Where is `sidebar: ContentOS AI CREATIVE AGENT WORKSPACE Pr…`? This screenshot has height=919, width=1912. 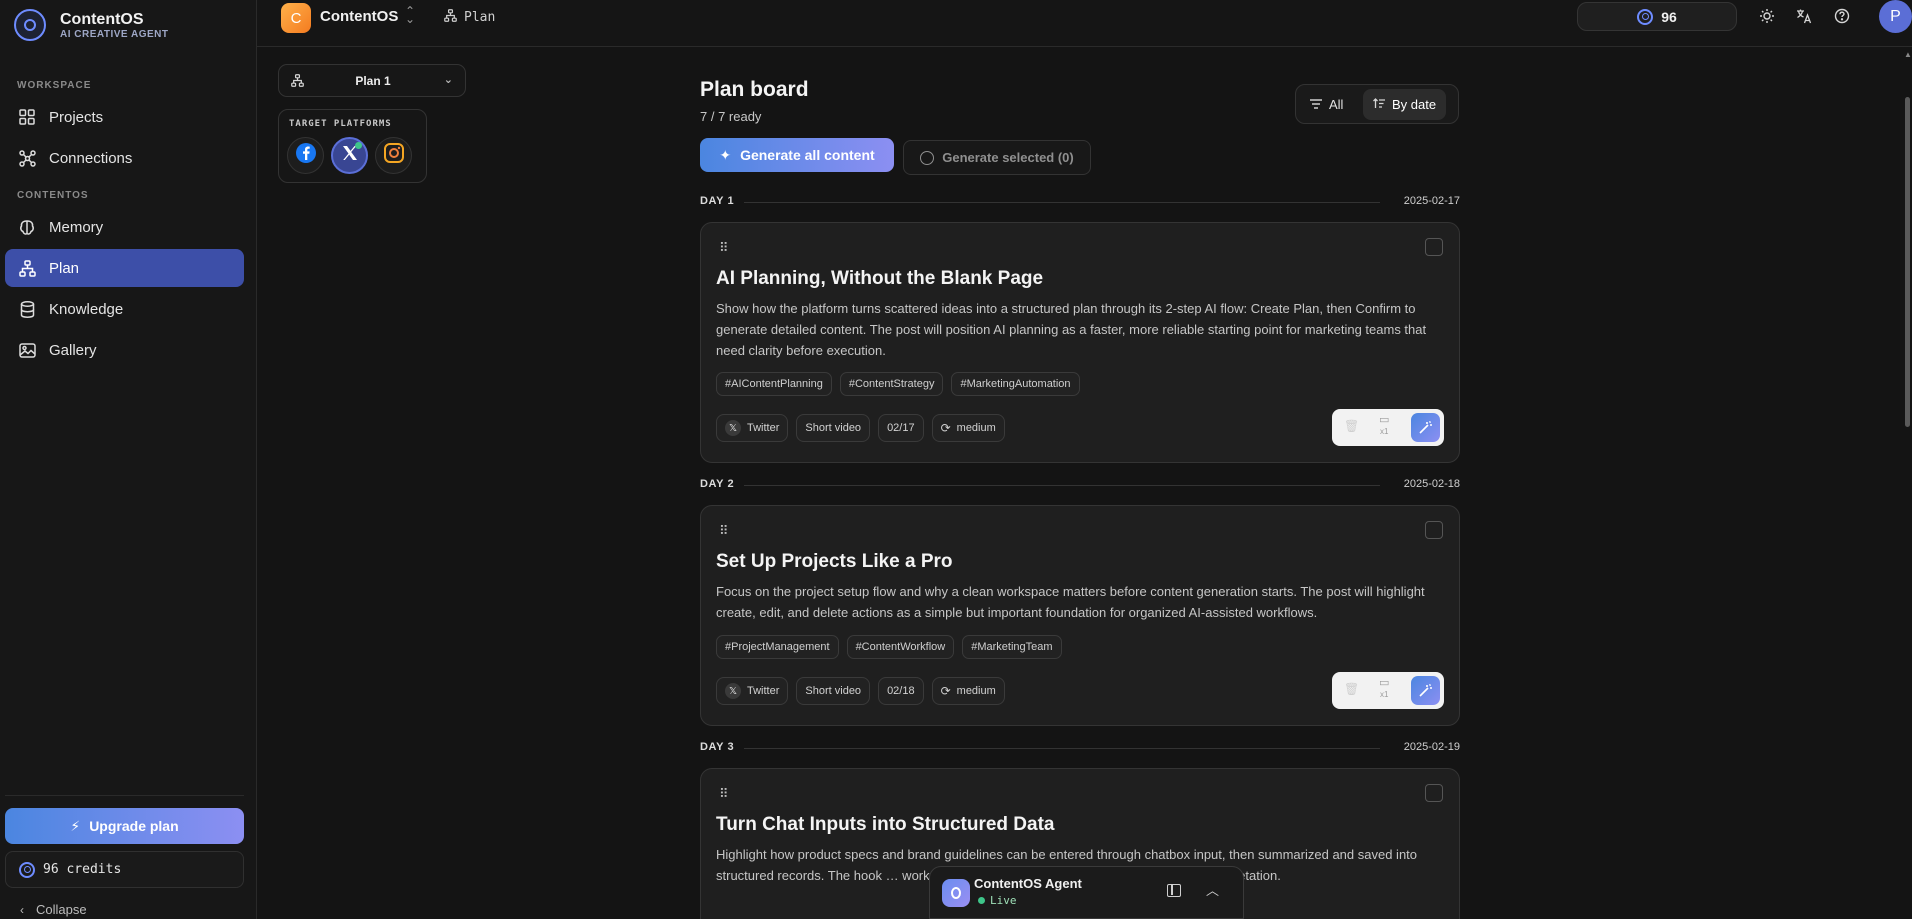 sidebar: ContentOS AI CREATIVE AGENT WORKSPACE Pr… is located at coordinates (128, 459).